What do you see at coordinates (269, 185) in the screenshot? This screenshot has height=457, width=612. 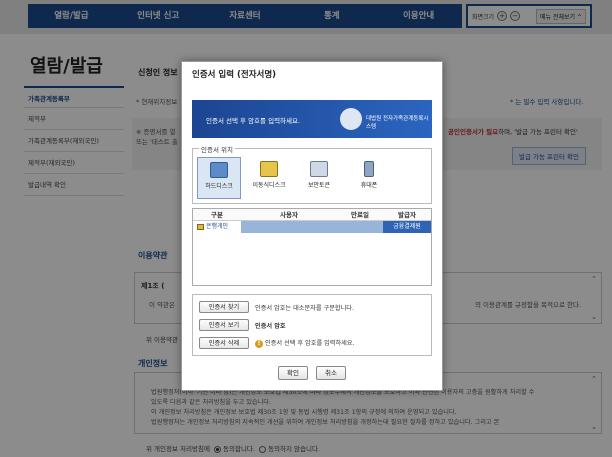 I see `location-label: 이동식디스크` at bounding box center [269, 185].